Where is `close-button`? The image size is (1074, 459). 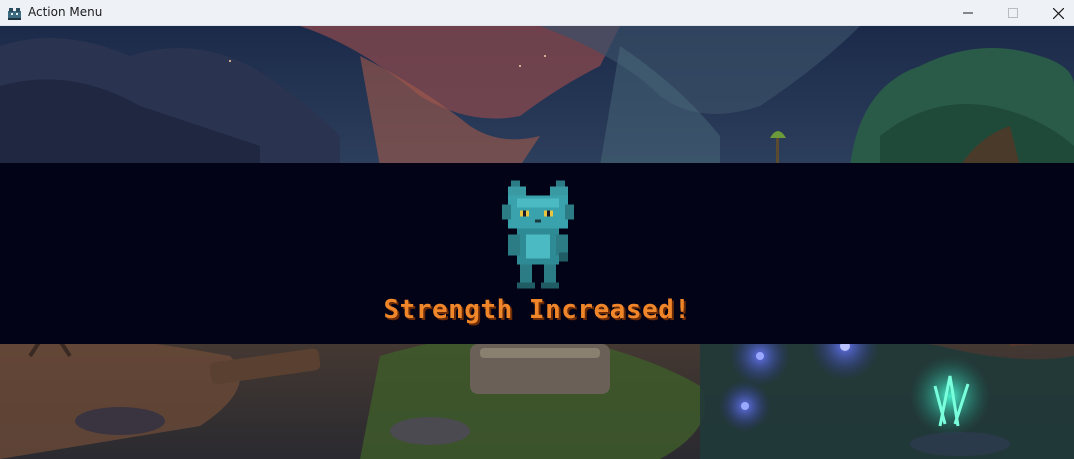
close-button is located at coordinates (1054, 13).